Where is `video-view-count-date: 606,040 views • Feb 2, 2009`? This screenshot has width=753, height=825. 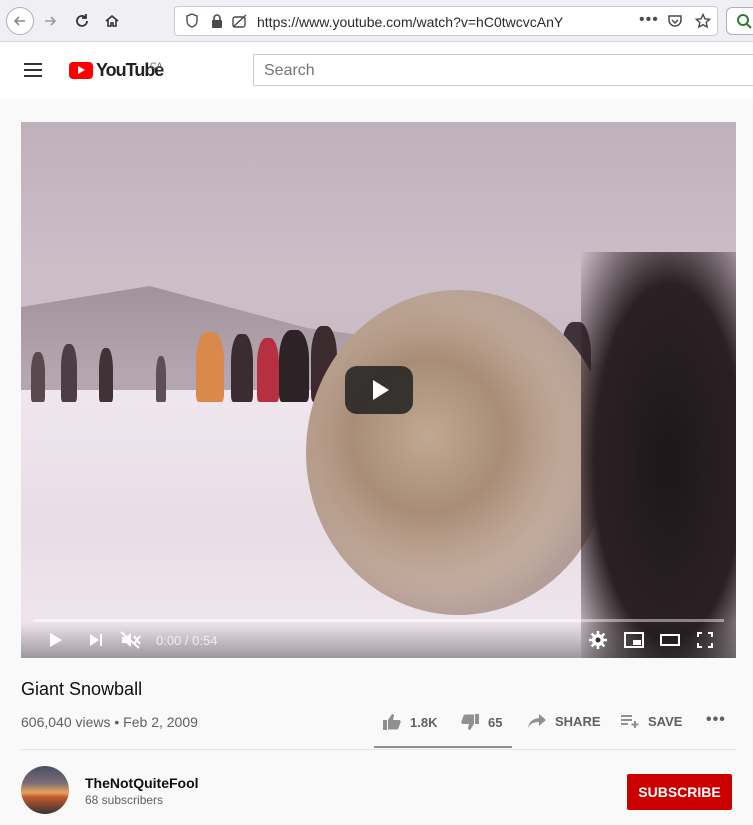
video-view-count-date: 606,040 views • Feb 2, 2009 is located at coordinates (109, 722).